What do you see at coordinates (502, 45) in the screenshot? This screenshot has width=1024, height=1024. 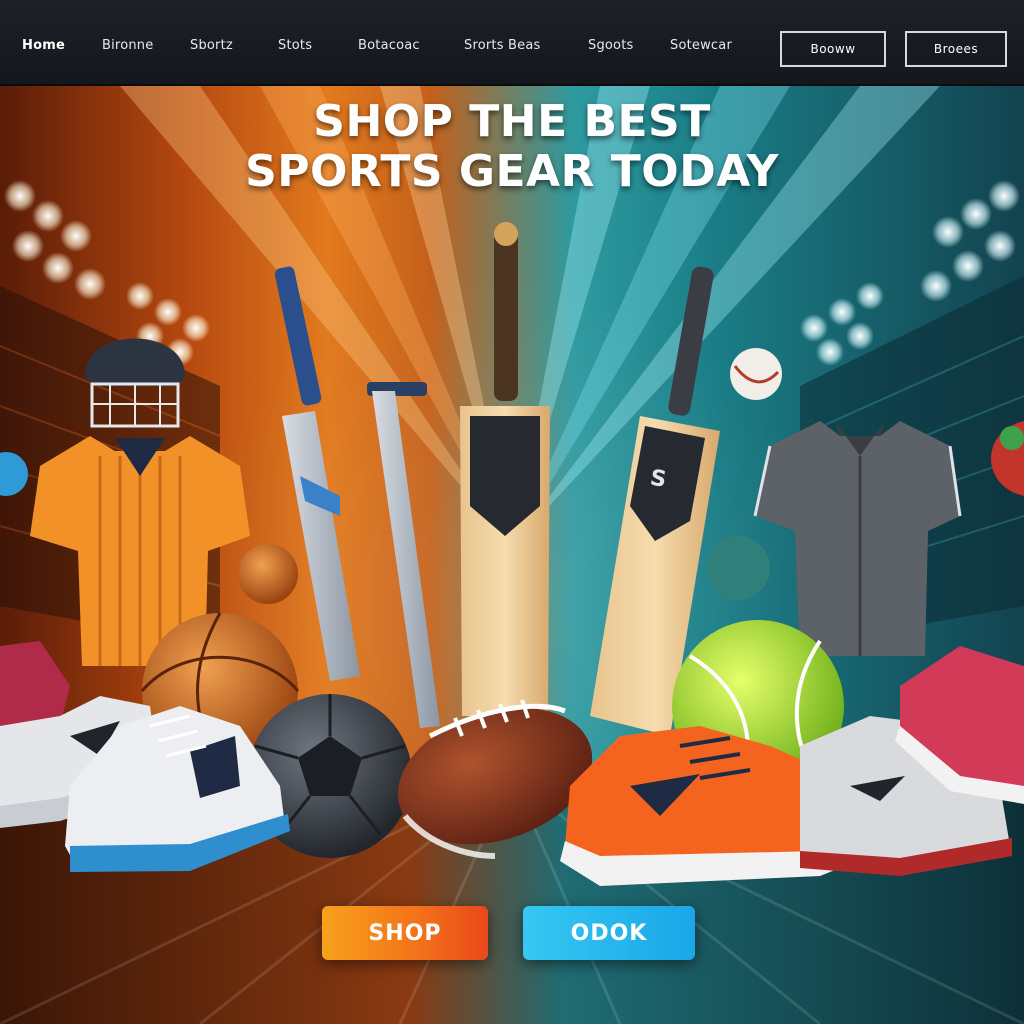 I see `nav-link-6: Srorts Beas` at bounding box center [502, 45].